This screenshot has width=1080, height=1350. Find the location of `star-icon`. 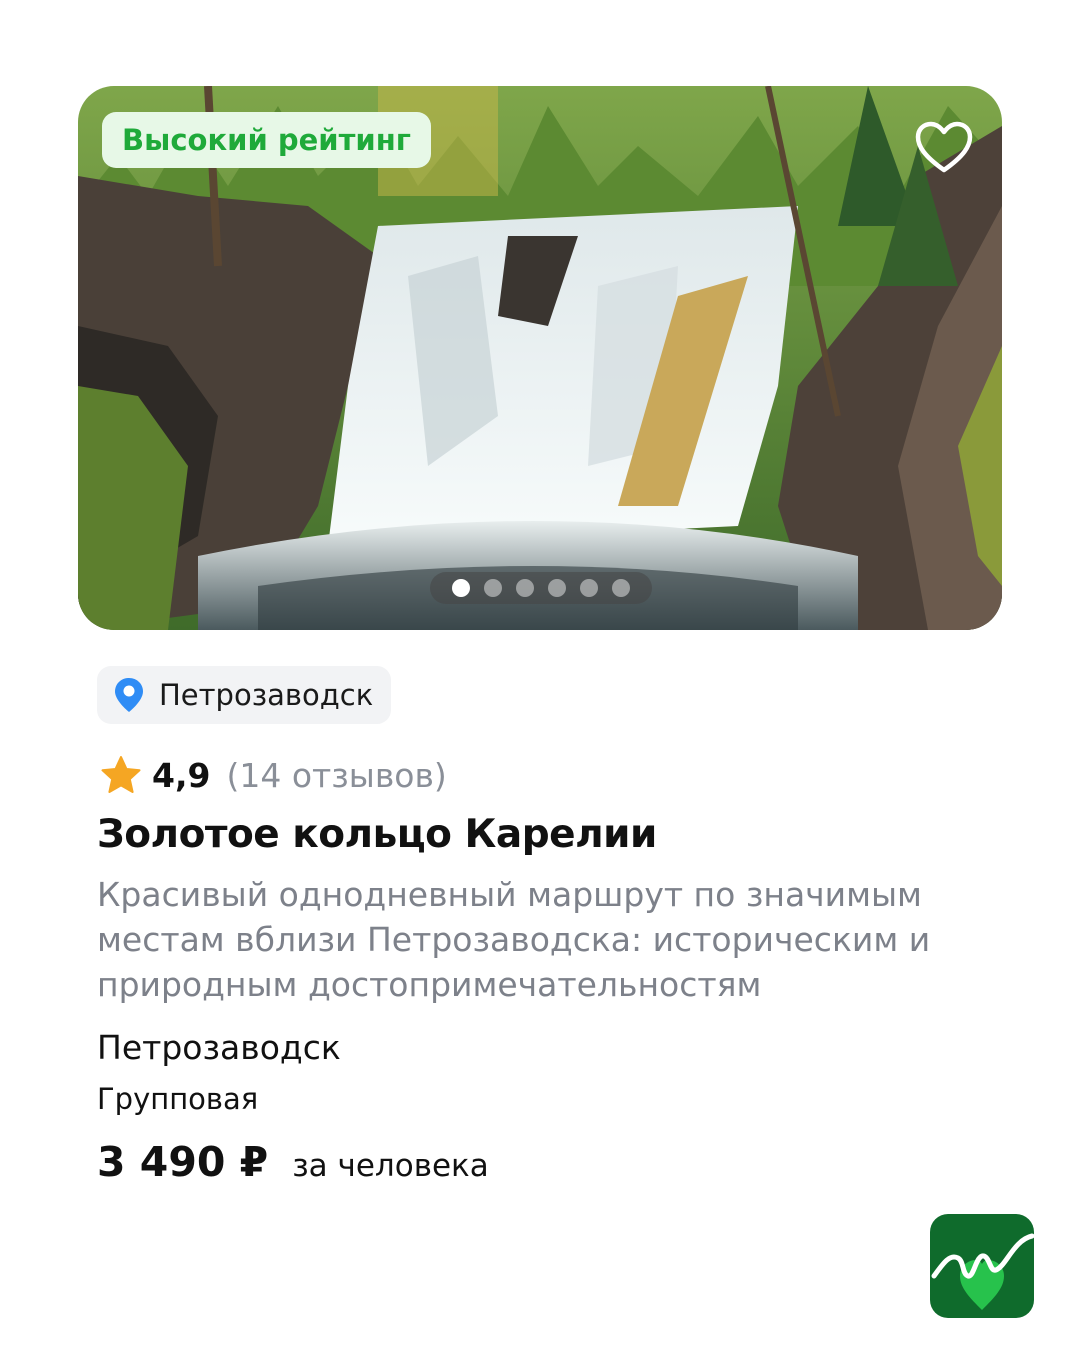

star-icon is located at coordinates (121, 774).